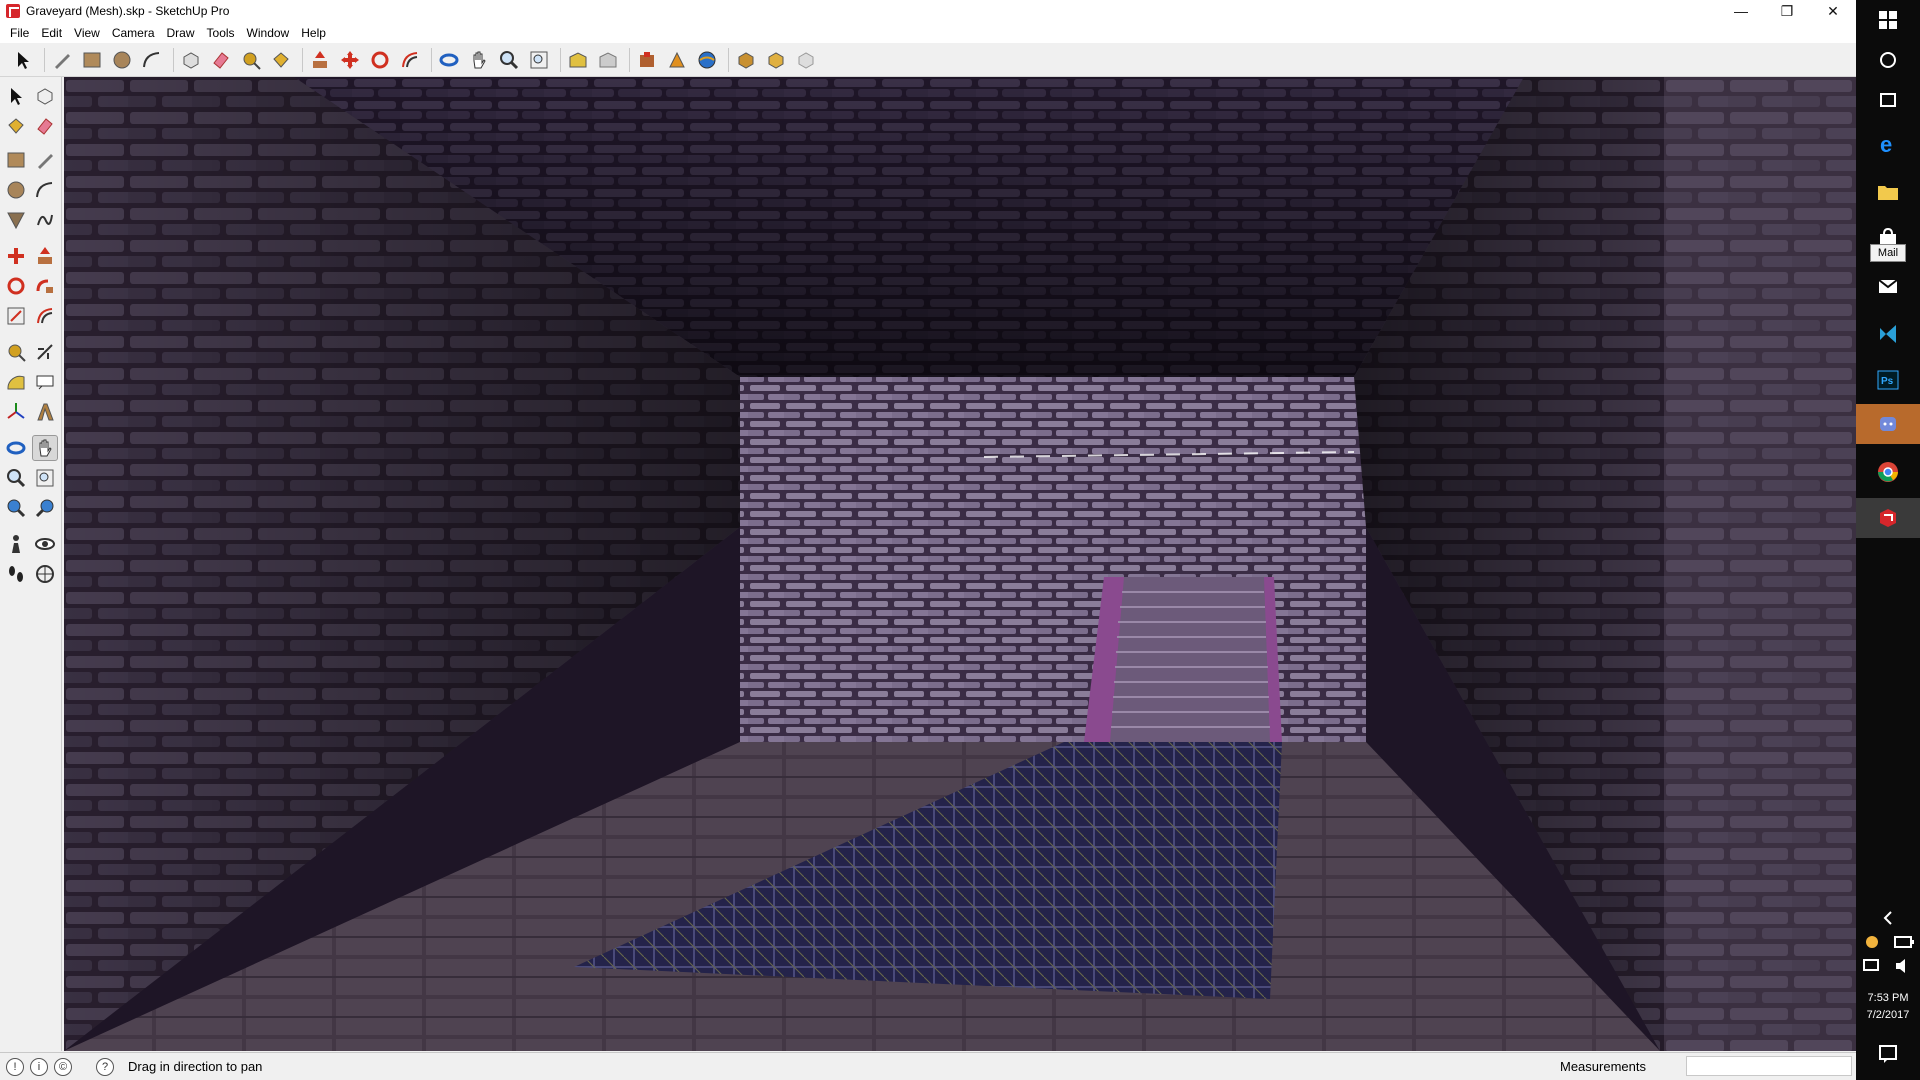 This screenshot has height=1080, width=1920. Describe the element at coordinates (746, 60) in the screenshot. I see `components-button` at that location.